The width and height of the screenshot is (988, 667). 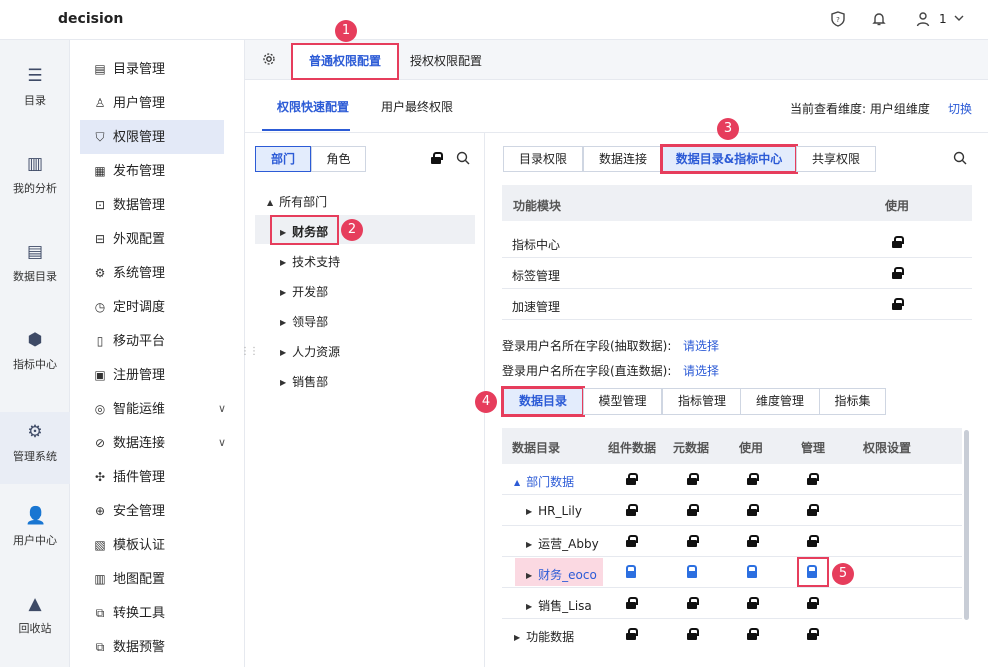 I want to click on nav-my-analysis: ▥ 我的分析, so click(x=35, y=170).